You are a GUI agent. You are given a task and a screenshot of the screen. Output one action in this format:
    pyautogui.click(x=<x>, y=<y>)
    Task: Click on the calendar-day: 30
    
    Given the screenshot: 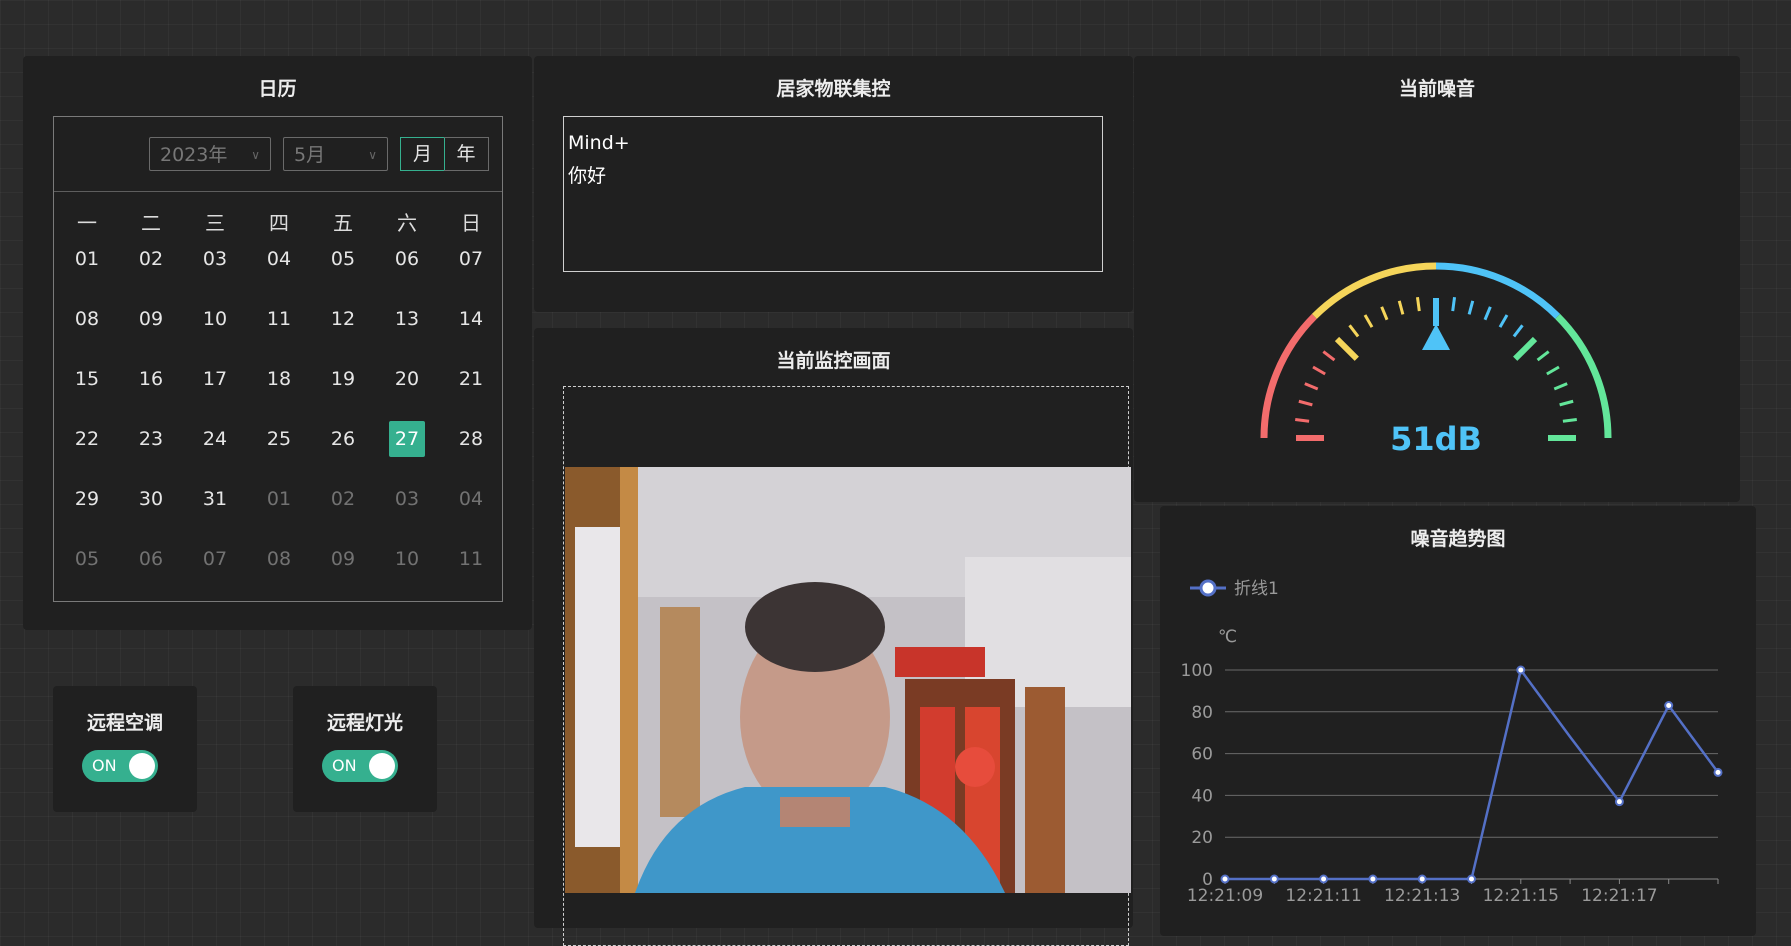 What is the action you would take?
    pyautogui.click(x=151, y=499)
    